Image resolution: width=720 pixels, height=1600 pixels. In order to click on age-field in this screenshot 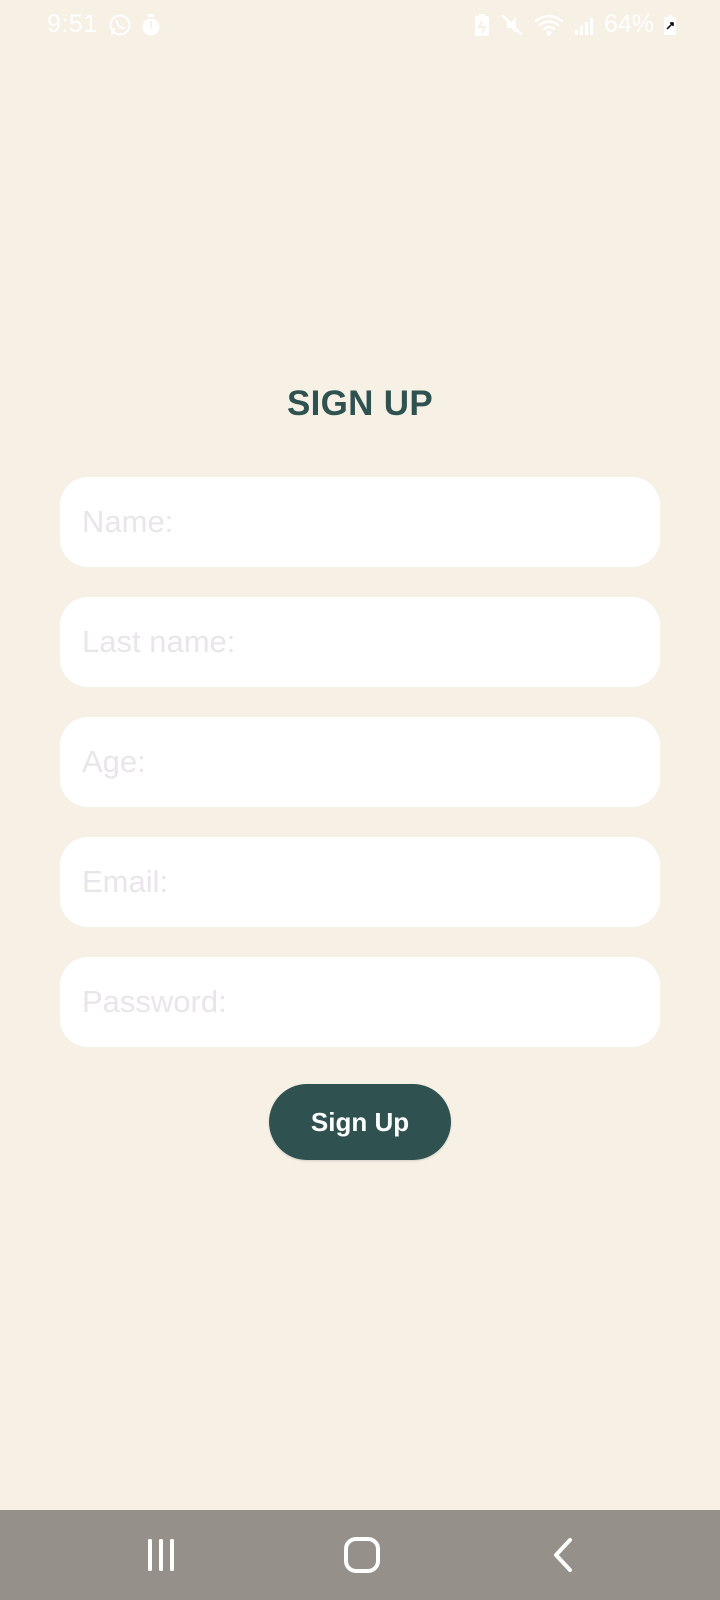, I will do `click(360, 762)`.